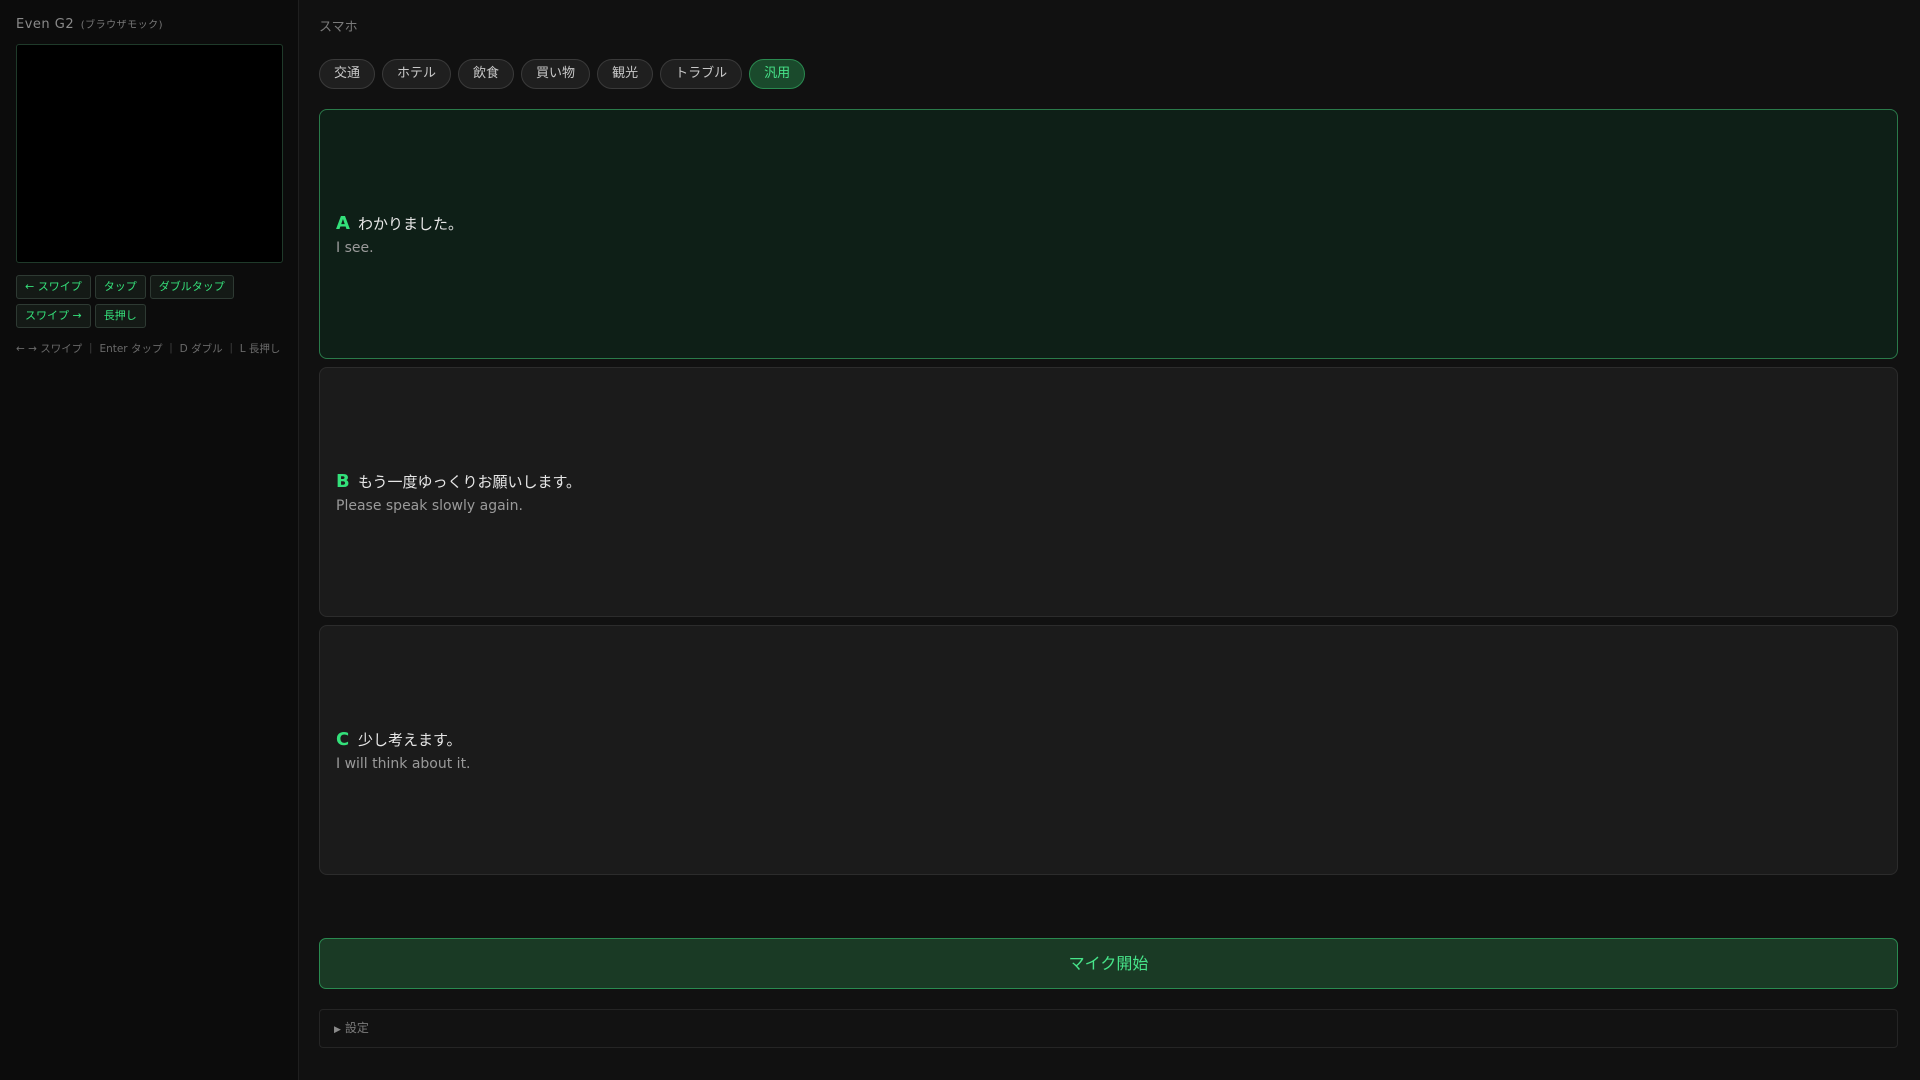  Describe the element at coordinates (410, 739) in the screenshot. I see `phrase-japanese: 少し考えます。` at that location.